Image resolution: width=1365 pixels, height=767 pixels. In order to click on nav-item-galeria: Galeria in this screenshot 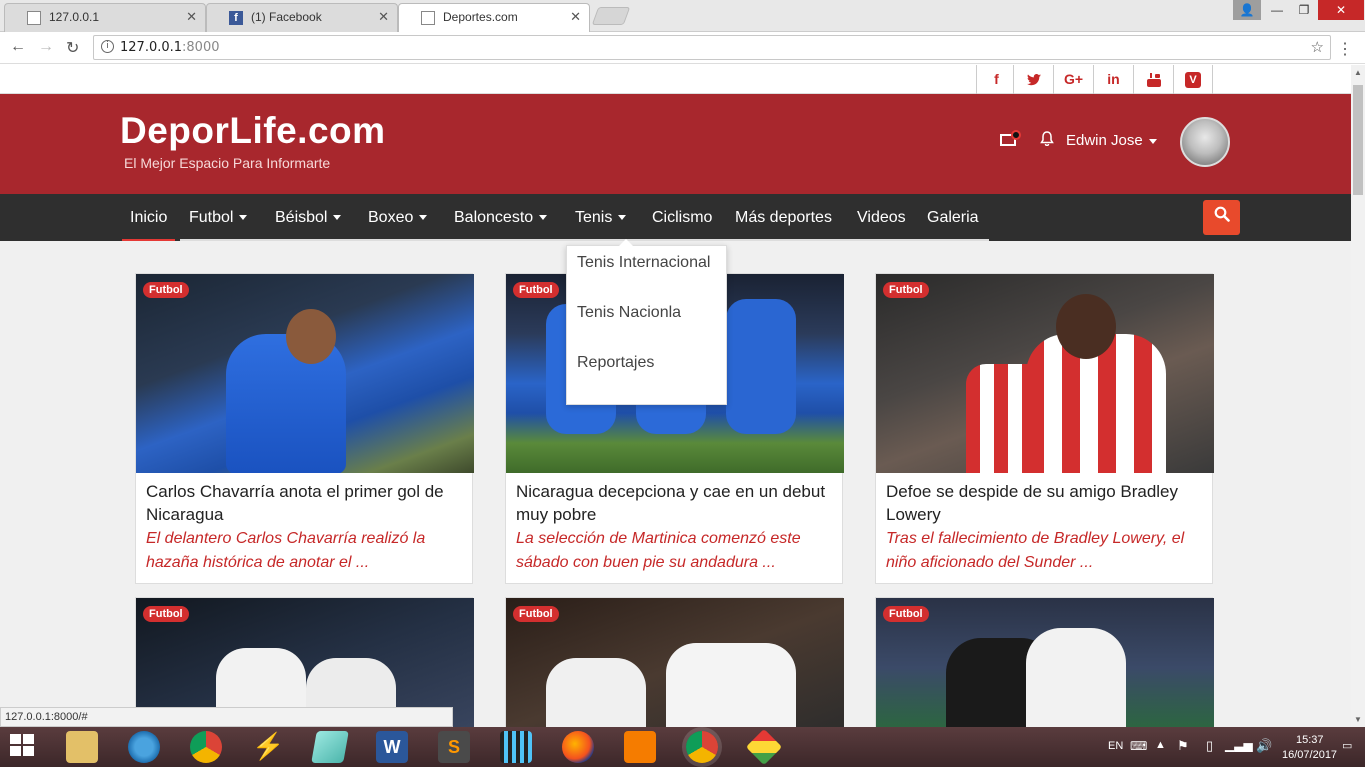, I will do `click(953, 217)`.